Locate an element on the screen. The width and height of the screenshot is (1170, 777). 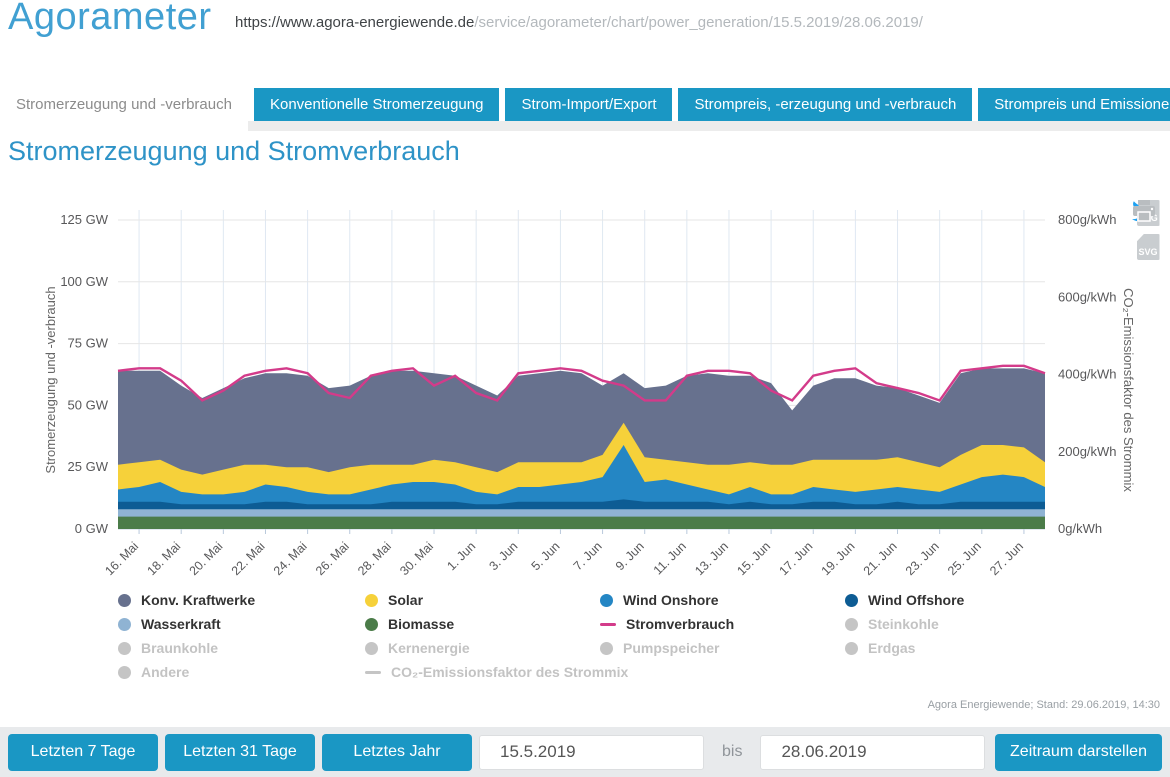
legend-label: Steinkohle is located at coordinates (903, 624).